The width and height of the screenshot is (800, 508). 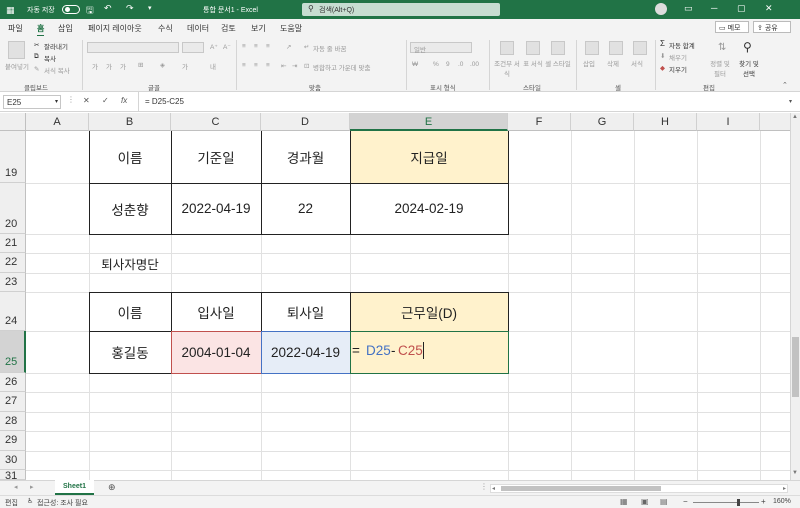 I want to click on italic-icon: 가, so click(x=109, y=66).